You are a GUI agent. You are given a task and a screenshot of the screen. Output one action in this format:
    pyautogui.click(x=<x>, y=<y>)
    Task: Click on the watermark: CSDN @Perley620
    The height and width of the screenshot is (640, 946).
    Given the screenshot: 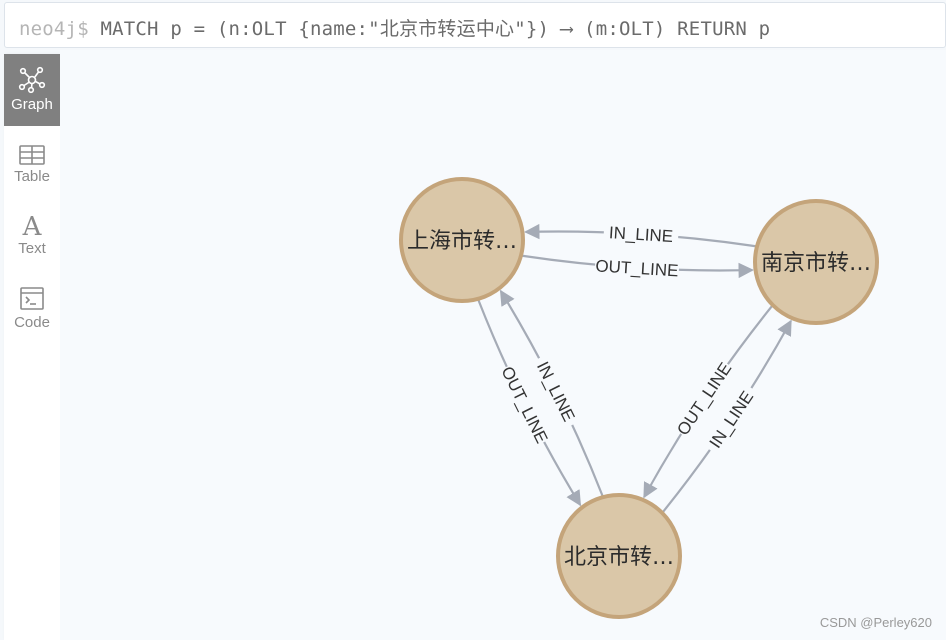 What is the action you would take?
    pyautogui.click(x=875, y=622)
    